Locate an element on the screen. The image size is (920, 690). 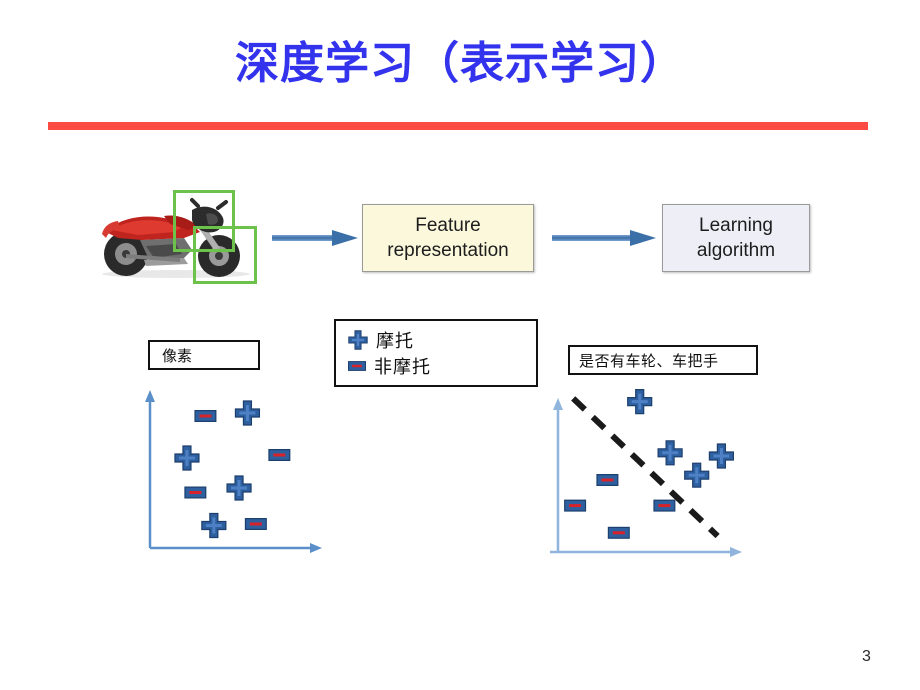
legend-item-non-motorcycle: 非摩托 is located at coordinates (442, 366).